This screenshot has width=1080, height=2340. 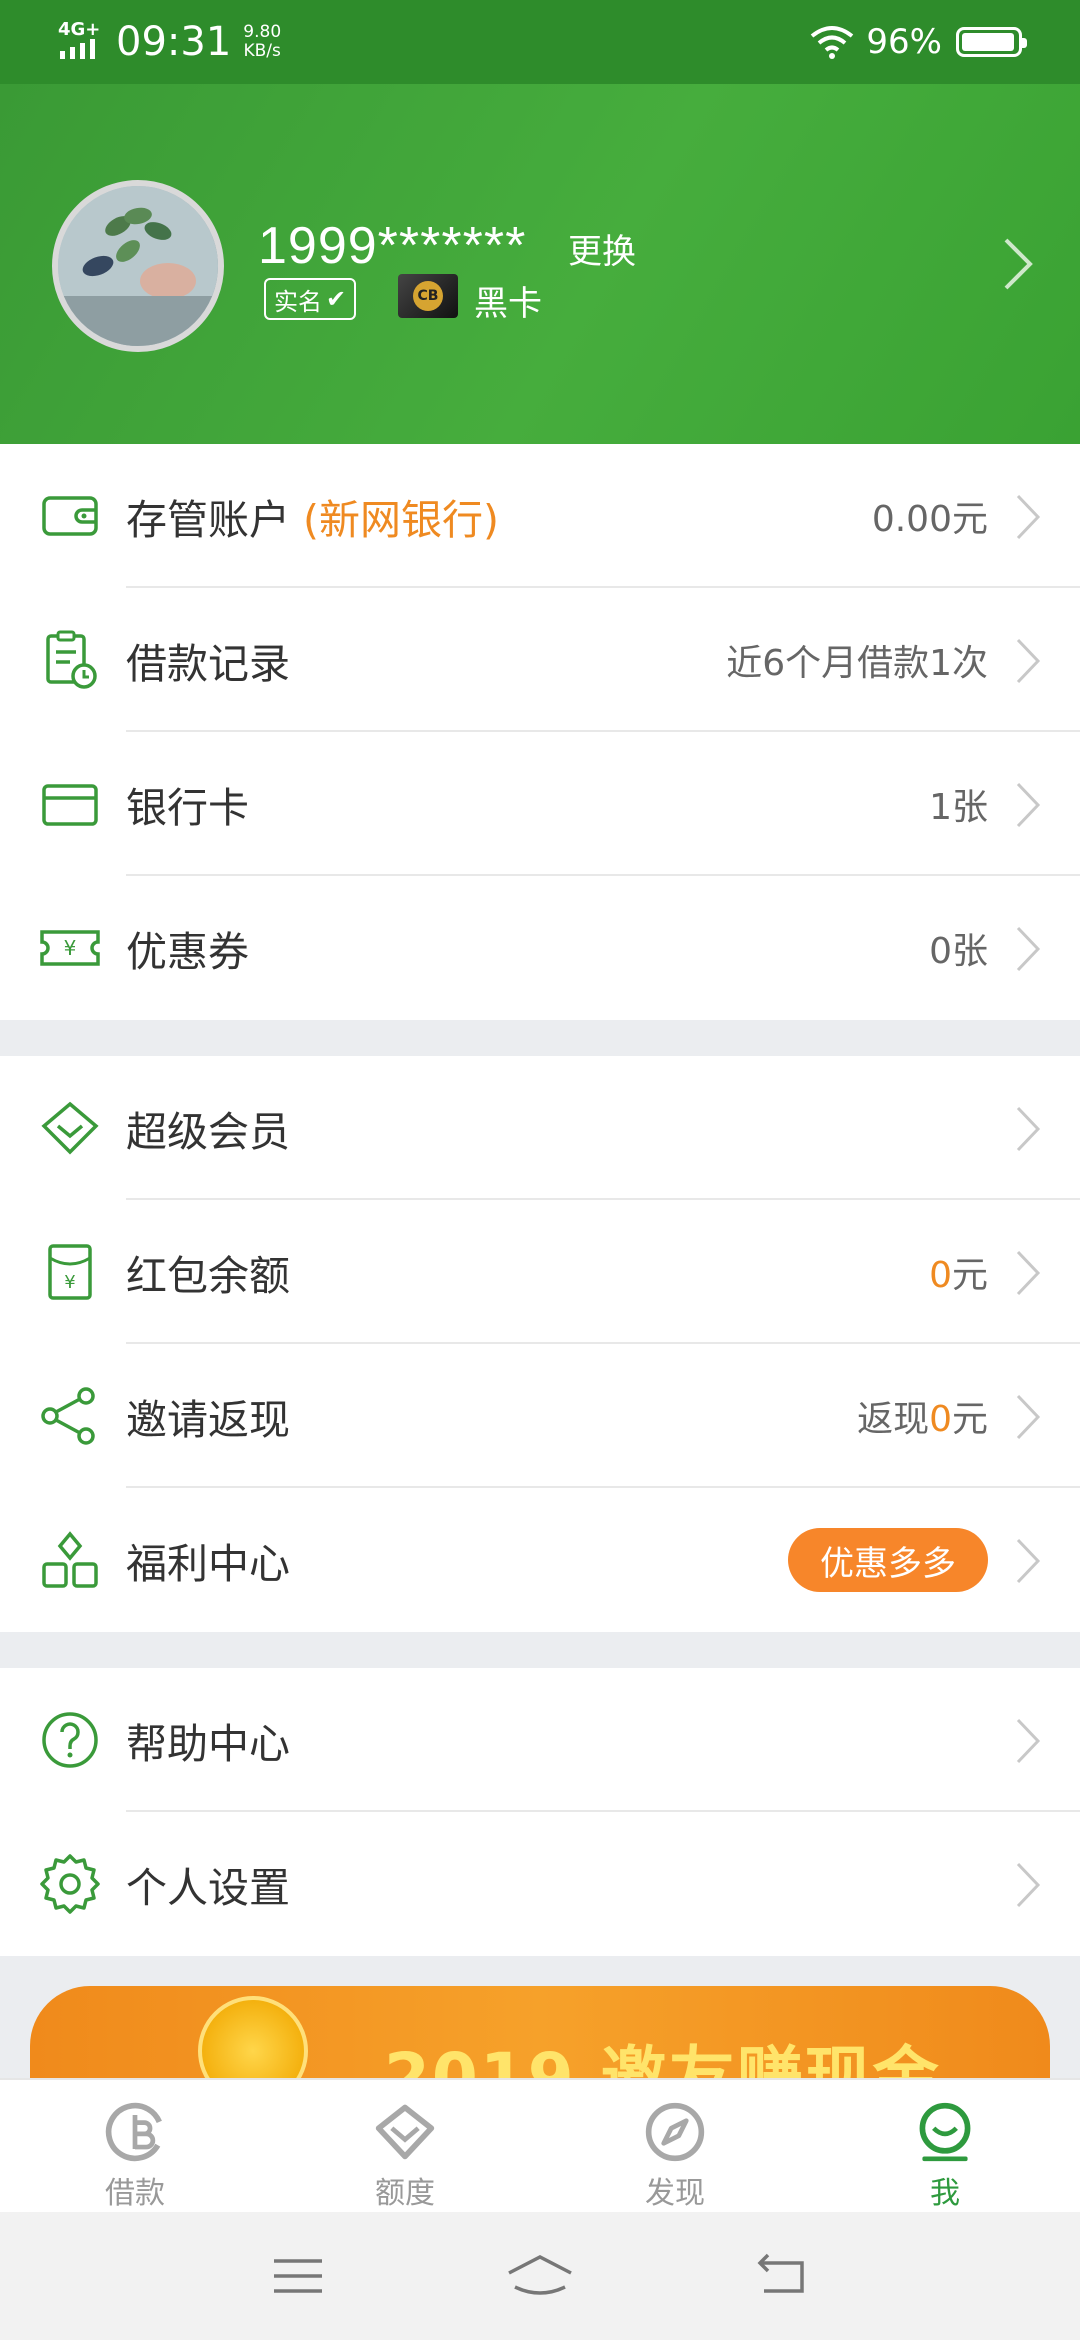 I want to click on avatar-photo, so click(x=138, y=266).